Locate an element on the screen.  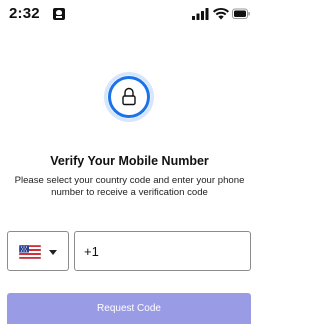
status-bar: 2:32 is located at coordinates (129, 17).